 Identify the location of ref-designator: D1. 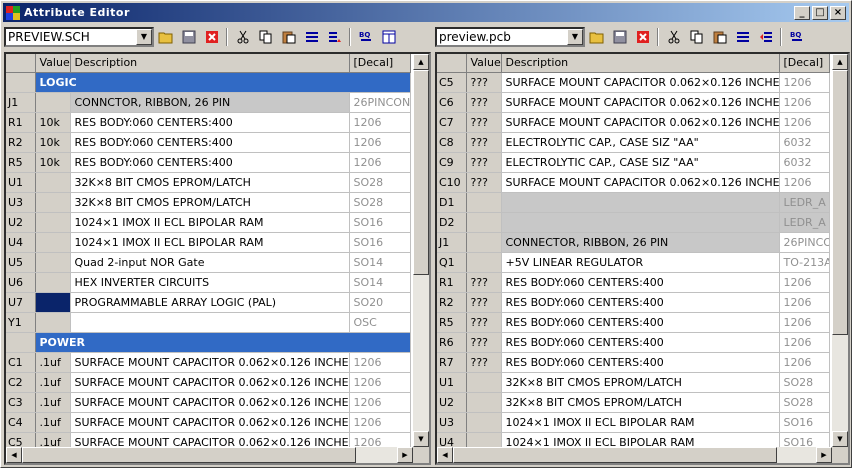
(452, 202).